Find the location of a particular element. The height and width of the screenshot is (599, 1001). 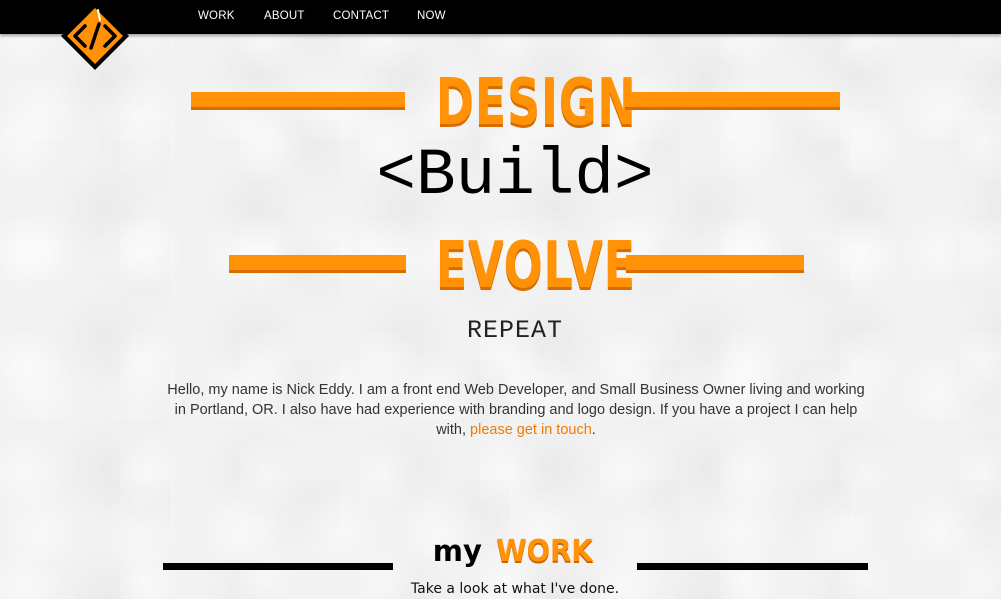

top-nav-bar: WORK ABOUT CONTACT NOW is located at coordinates (500, 17).